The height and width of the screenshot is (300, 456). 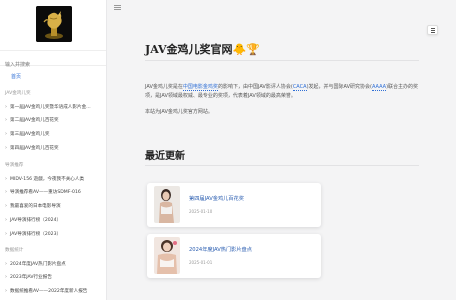 What do you see at coordinates (299, 87) in the screenshot?
I see `link-caca: CACA` at bounding box center [299, 87].